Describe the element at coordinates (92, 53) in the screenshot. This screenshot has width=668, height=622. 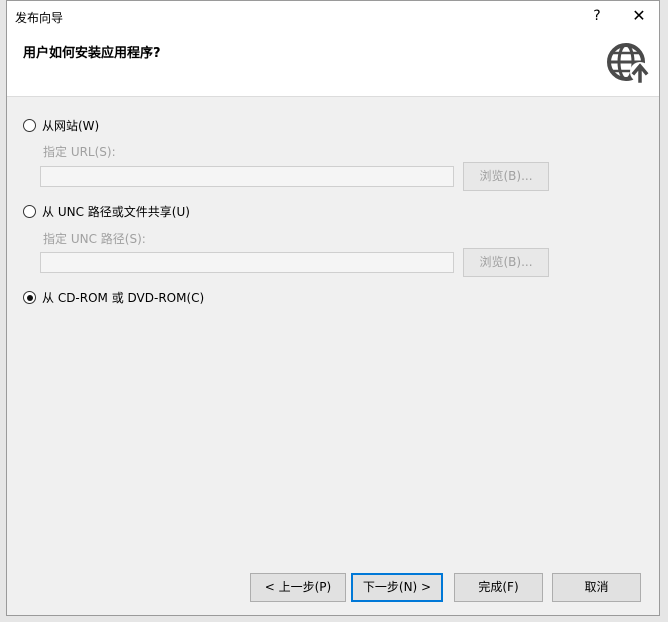
I see `page-heading: 用户如何安装应用程序?` at that location.